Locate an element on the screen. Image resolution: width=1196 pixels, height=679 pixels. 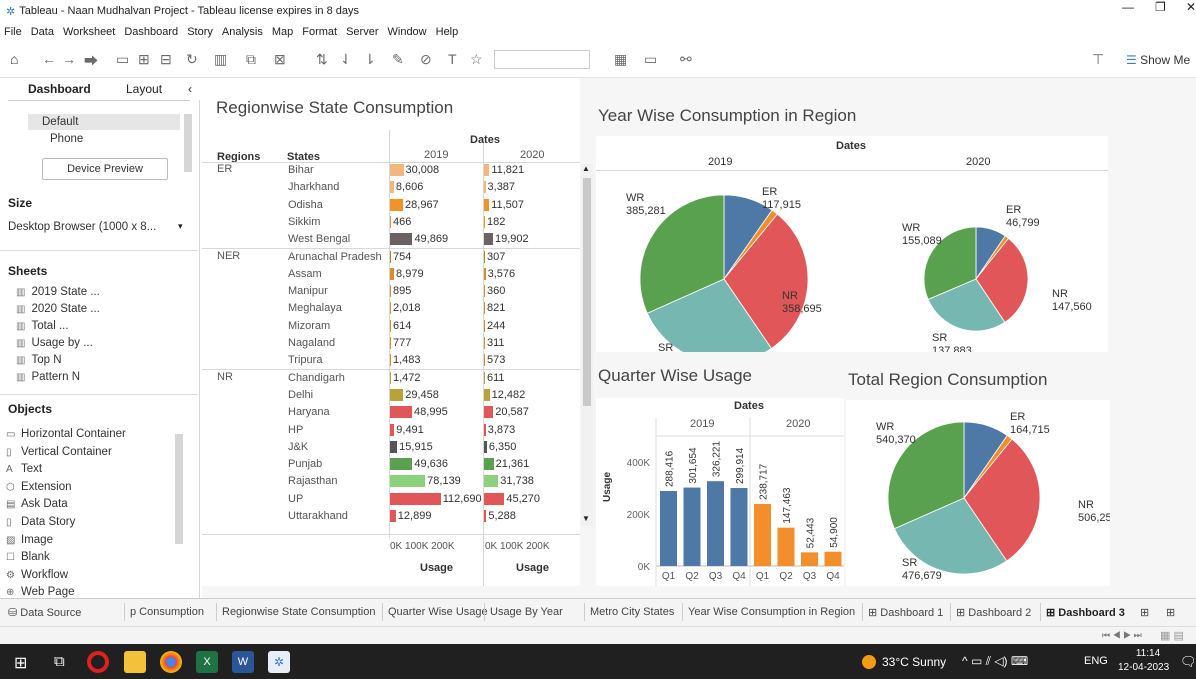
scrollbar is located at coordinates (179, 489).